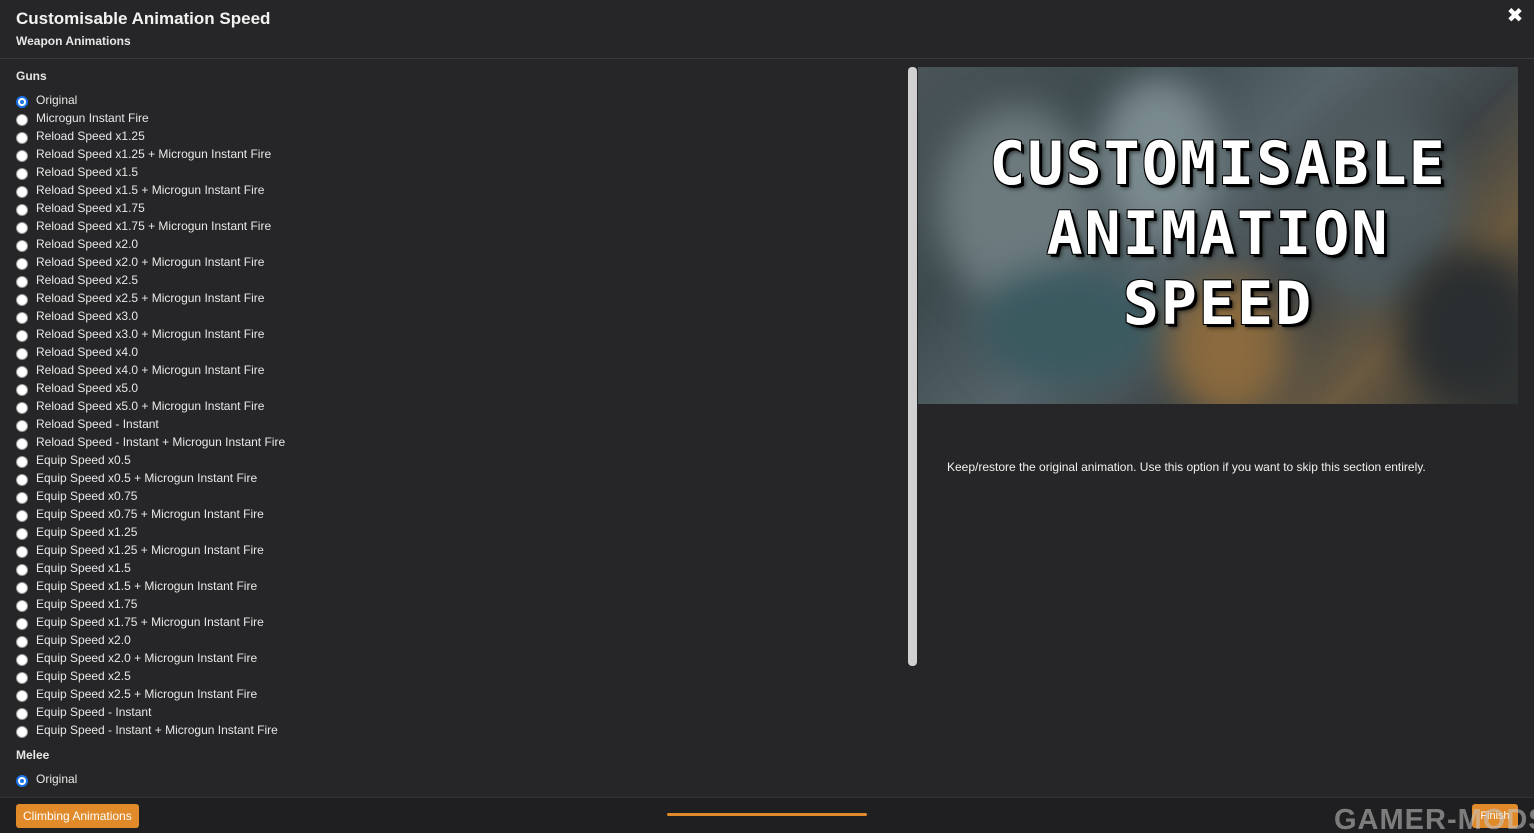 This screenshot has width=1534, height=833. I want to click on radio-option: Reload Speed x1.75, so click(150, 208).